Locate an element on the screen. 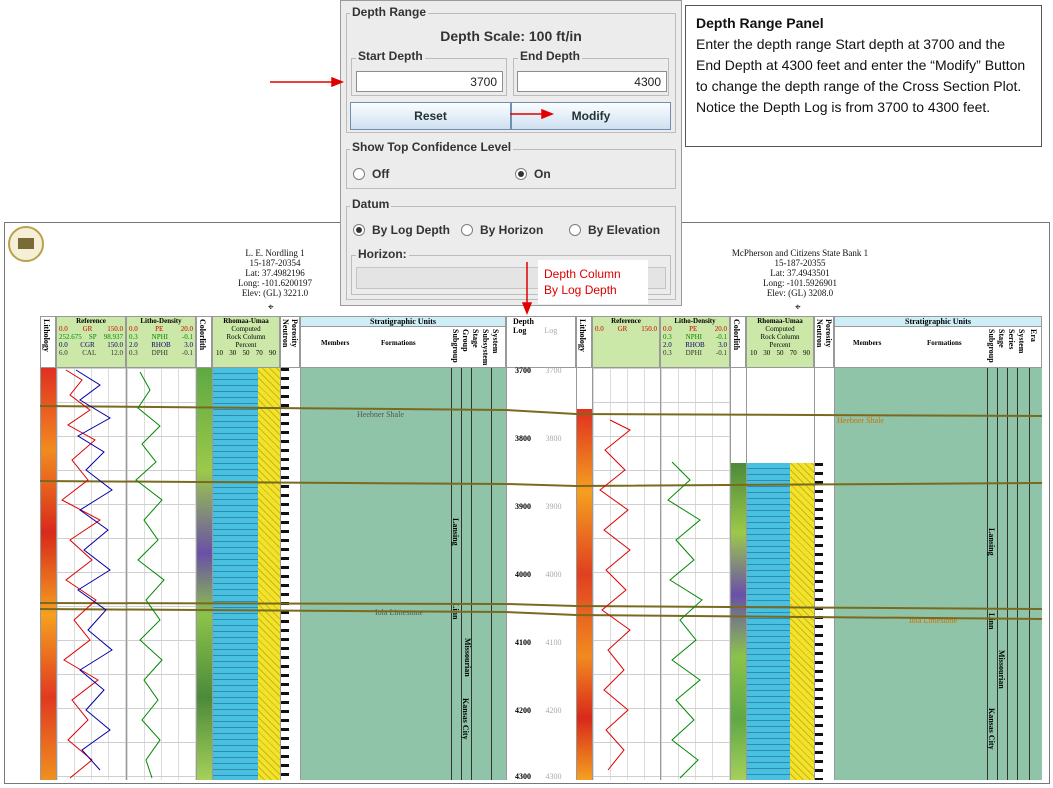 The width and height of the screenshot is (1053, 788). start-depth-input: 3700 is located at coordinates (429, 81).